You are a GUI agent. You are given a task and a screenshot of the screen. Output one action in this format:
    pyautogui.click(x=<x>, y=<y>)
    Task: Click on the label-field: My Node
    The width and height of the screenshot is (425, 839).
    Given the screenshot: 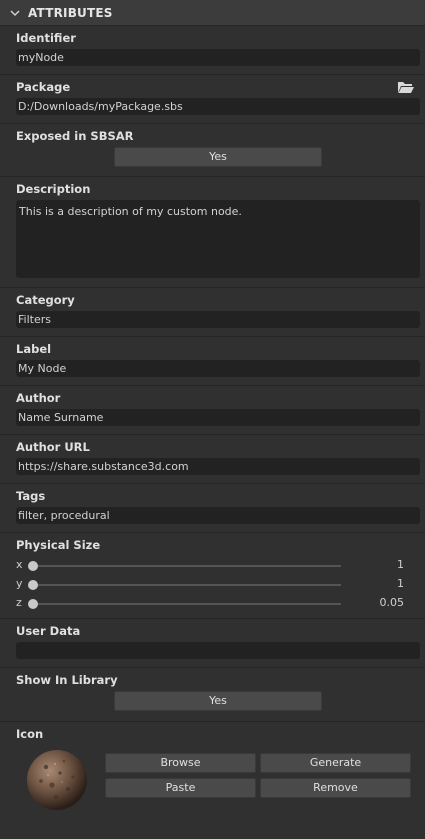 What is the action you would take?
    pyautogui.click(x=218, y=368)
    